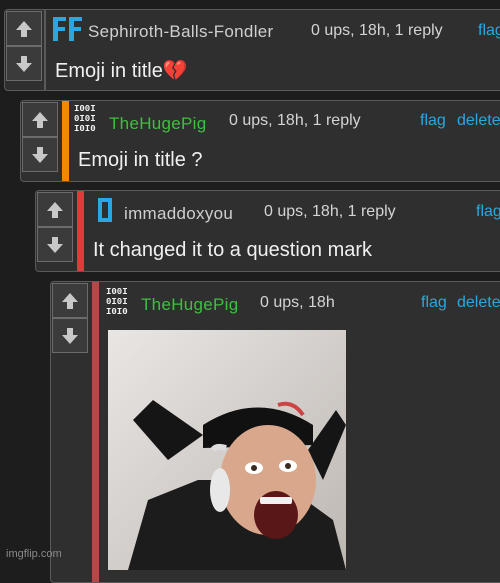 The height and width of the screenshot is (583, 500). Describe the element at coordinates (178, 214) in the screenshot. I see `username: immaddoxyou` at that location.